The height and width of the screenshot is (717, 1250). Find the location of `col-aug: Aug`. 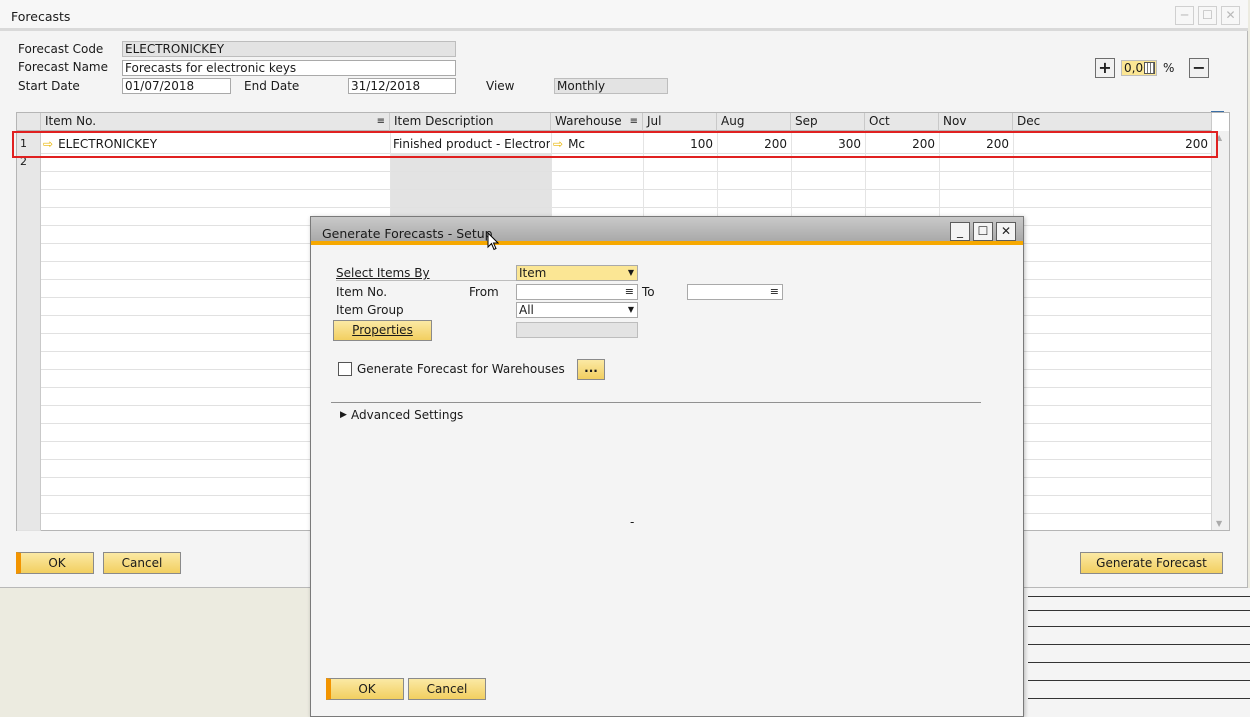

col-aug: Aug is located at coordinates (754, 122).